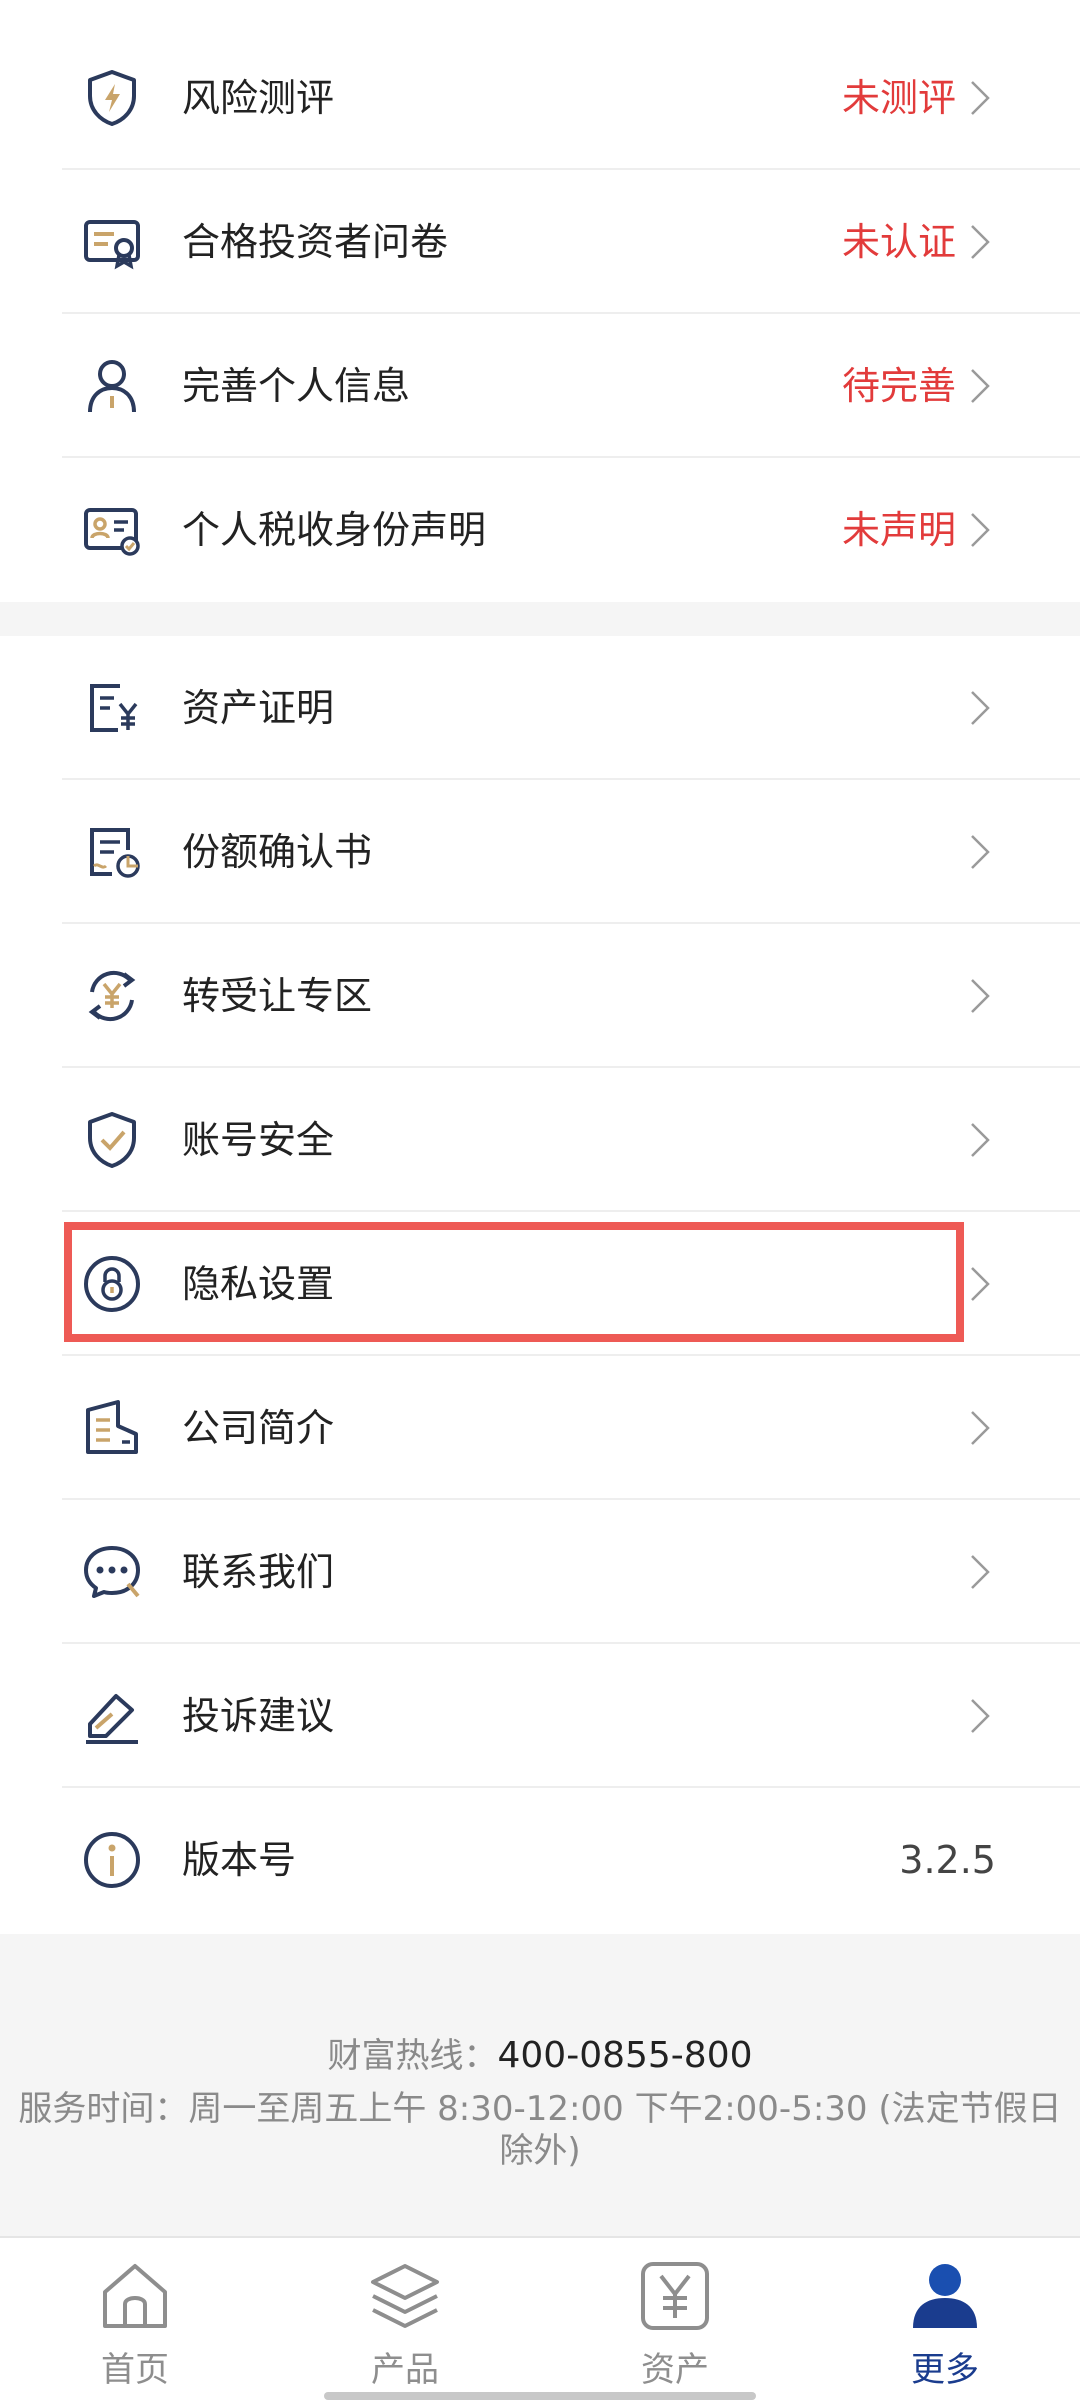 Image resolution: width=1080 pixels, height=2408 pixels. I want to click on personal-info-row: 完善个人信息 待完善, so click(571, 386).